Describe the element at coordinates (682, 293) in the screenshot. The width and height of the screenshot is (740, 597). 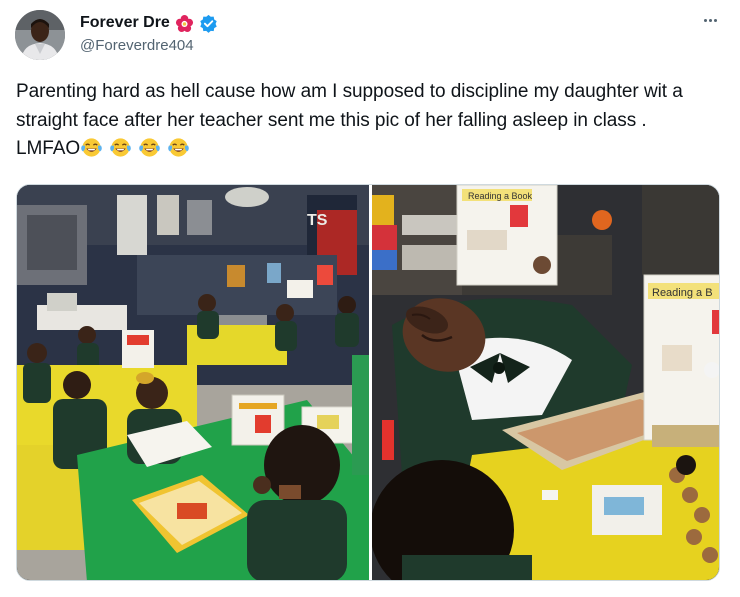
I see `right-sign-label: Reading a B` at that location.